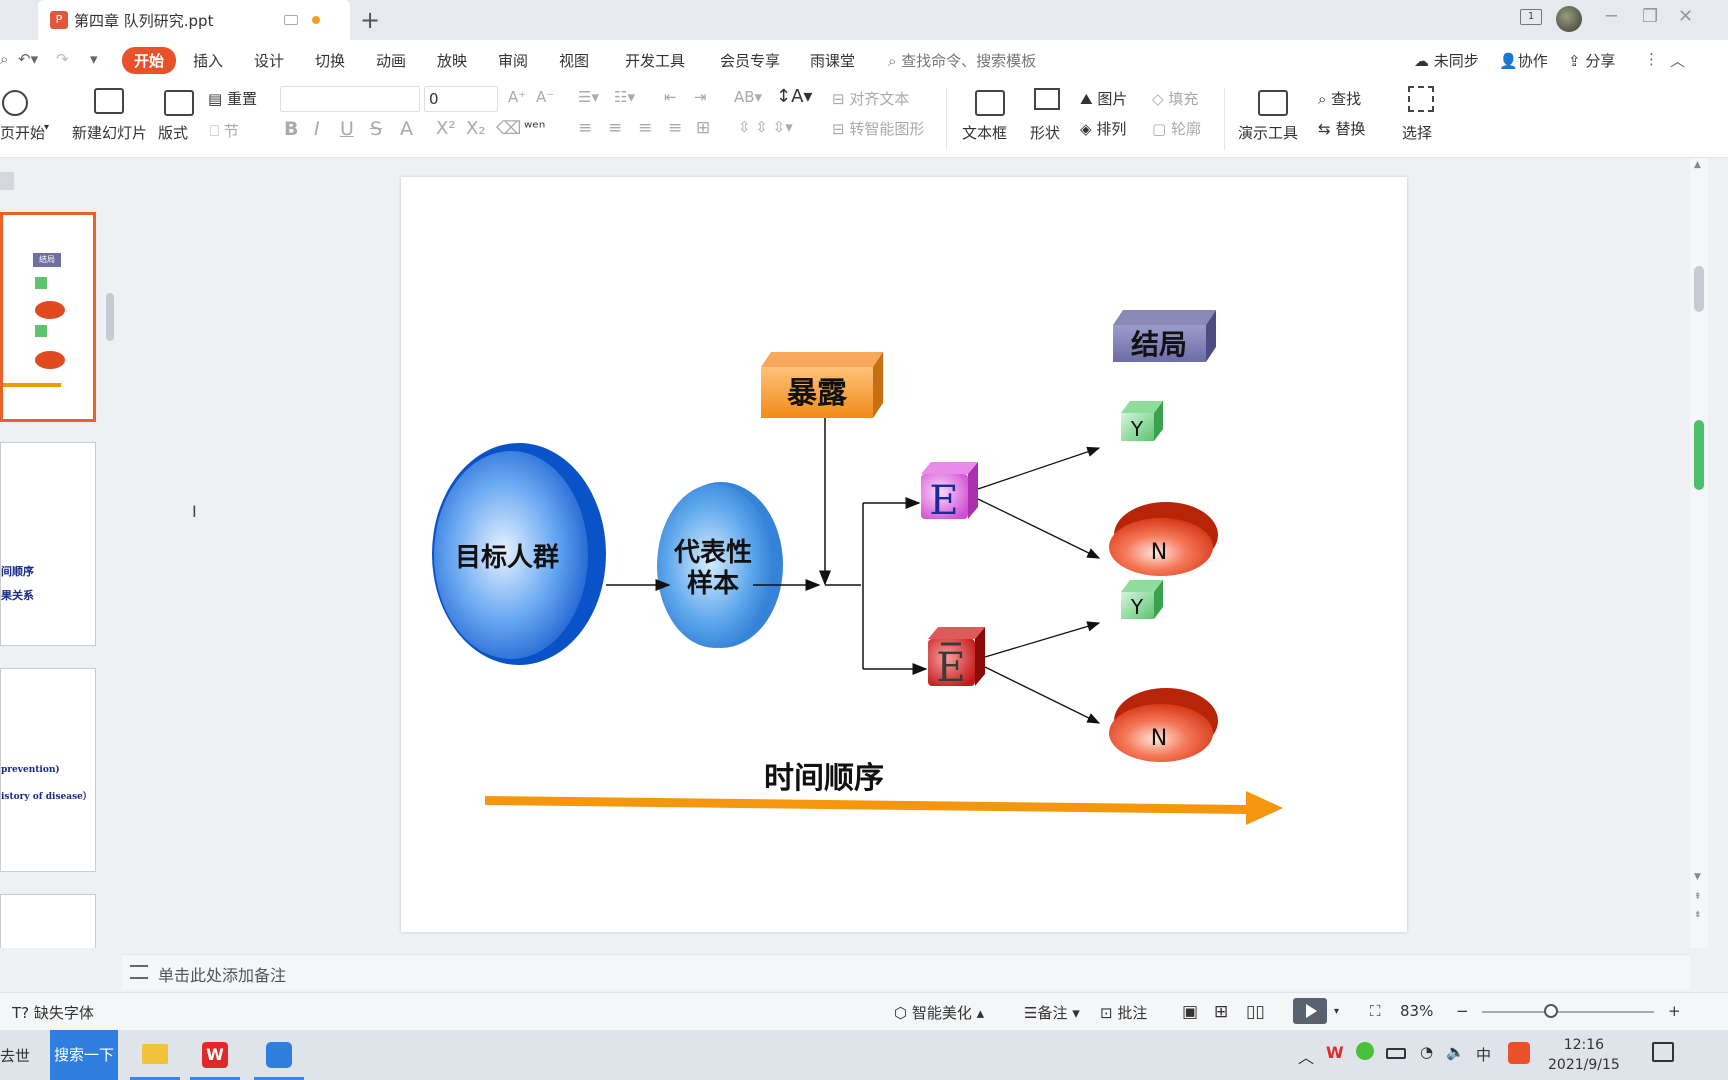 Image resolution: width=1728 pixels, height=1080 pixels. What do you see at coordinates (517, 97) in the screenshot?
I see `grow-font-icon: A⁺` at bounding box center [517, 97].